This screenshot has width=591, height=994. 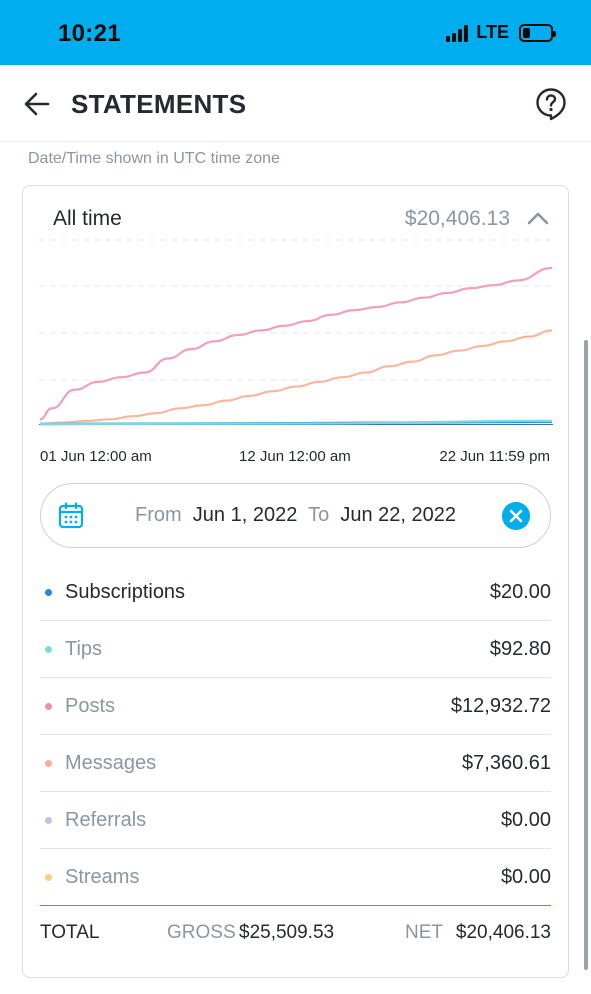 What do you see at coordinates (295, 456) in the screenshot?
I see `x-tick-label-mid: 12 Jun 12:00 am` at bounding box center [295, 456].